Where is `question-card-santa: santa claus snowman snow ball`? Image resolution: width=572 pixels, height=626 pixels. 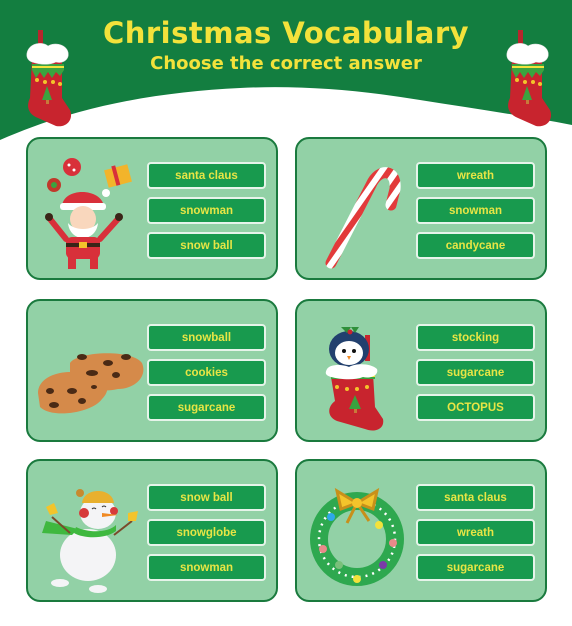
question-card-santa: santa claus snowman snow ball is located at coordinates (152, 208).